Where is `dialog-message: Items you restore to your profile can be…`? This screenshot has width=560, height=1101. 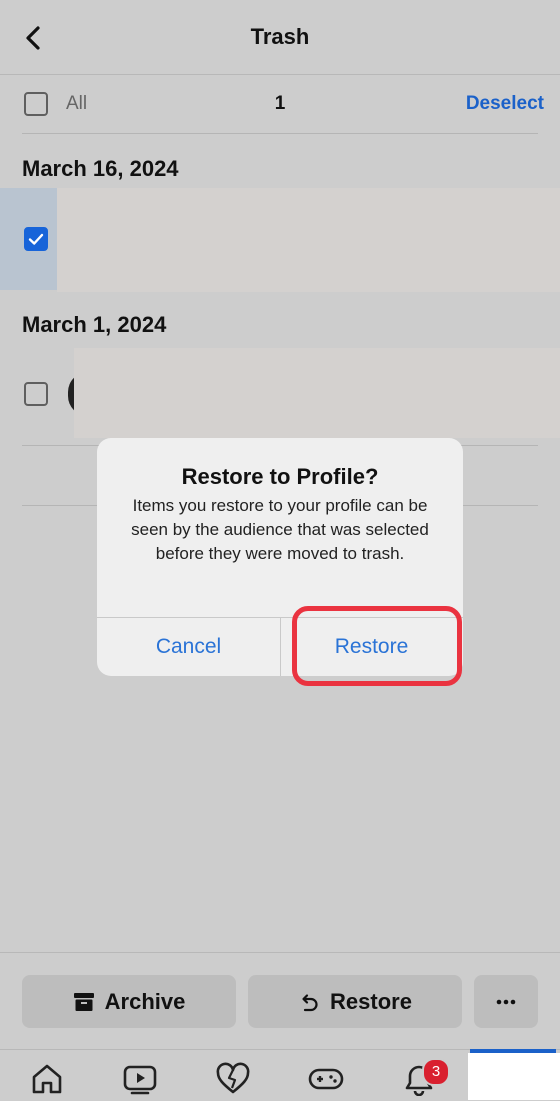 dialog-message: Items you restore to your profile can be… is located at coordinates (280, 529).